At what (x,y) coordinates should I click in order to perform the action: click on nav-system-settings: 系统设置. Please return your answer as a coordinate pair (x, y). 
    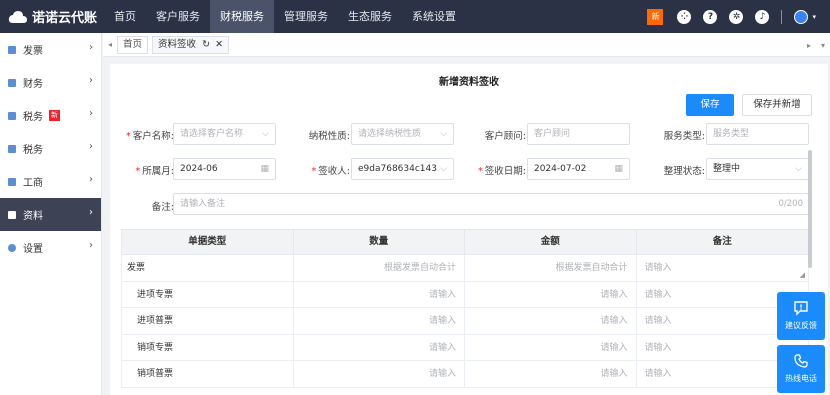
    Looking at the image, I should click on (434, 16).